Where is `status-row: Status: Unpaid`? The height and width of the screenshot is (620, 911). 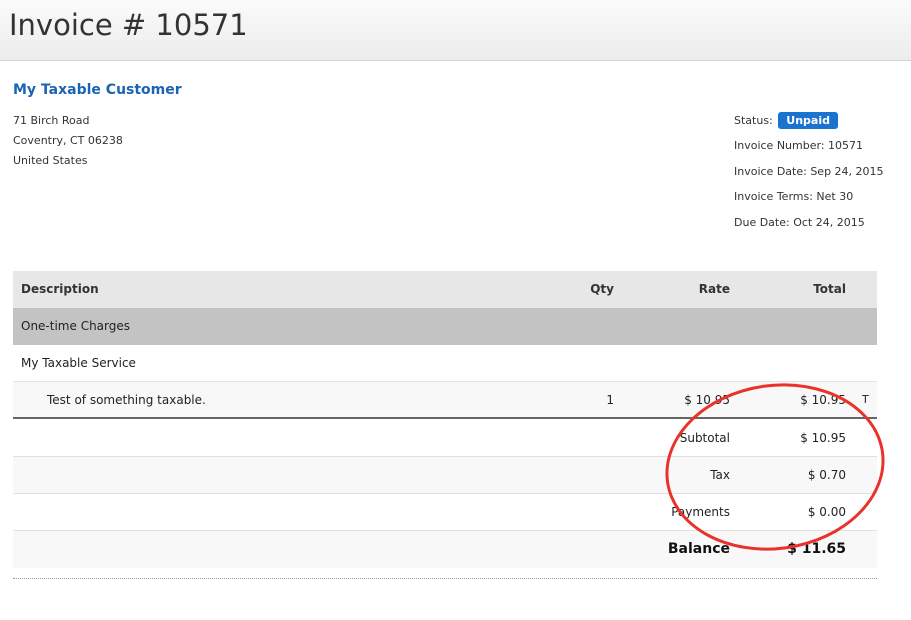
status-row: Status: Unpaid is located at coordinates (786, 120).